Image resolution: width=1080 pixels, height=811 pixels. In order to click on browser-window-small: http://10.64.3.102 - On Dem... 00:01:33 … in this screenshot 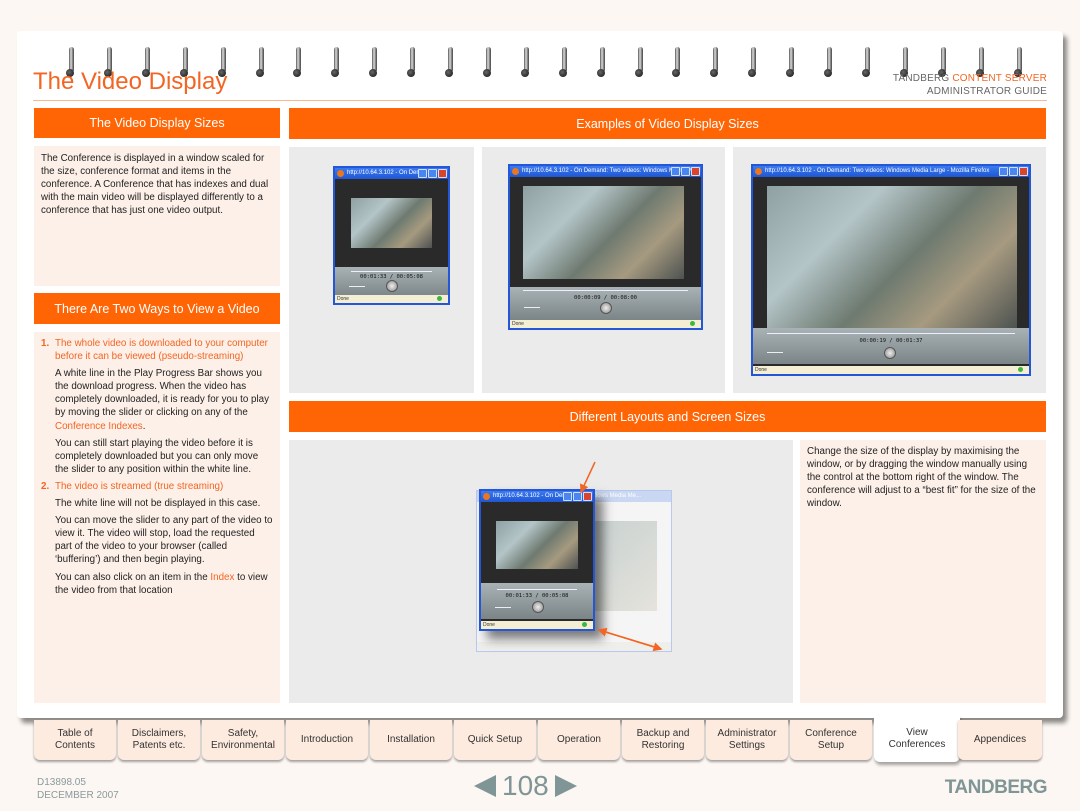, I will do `click(391, 235)`.